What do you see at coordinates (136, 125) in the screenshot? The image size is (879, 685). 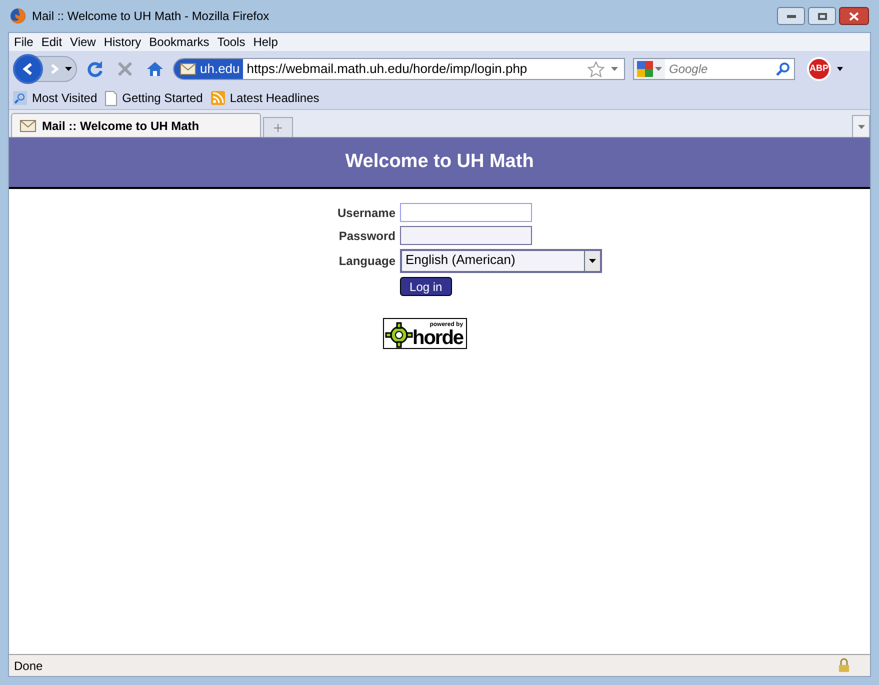 I see `browser-tab: Mail :: Welcome to UH Math` at bounding box center [136, 125].